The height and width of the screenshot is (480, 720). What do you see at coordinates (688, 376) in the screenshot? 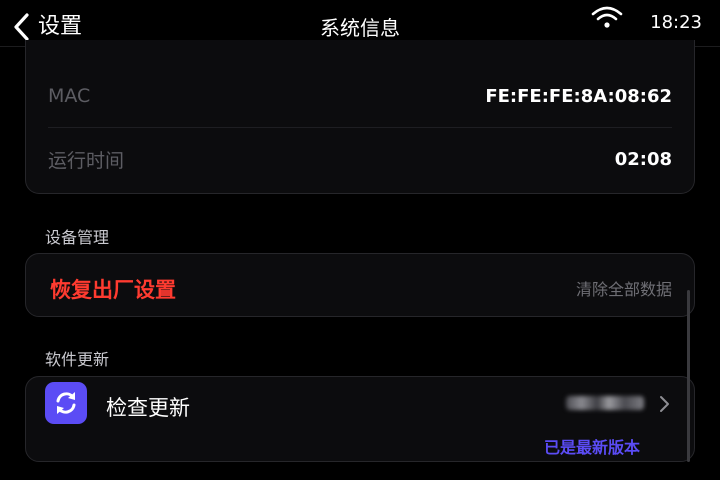
I see `scrollbar` at bounding box center [688, 376].